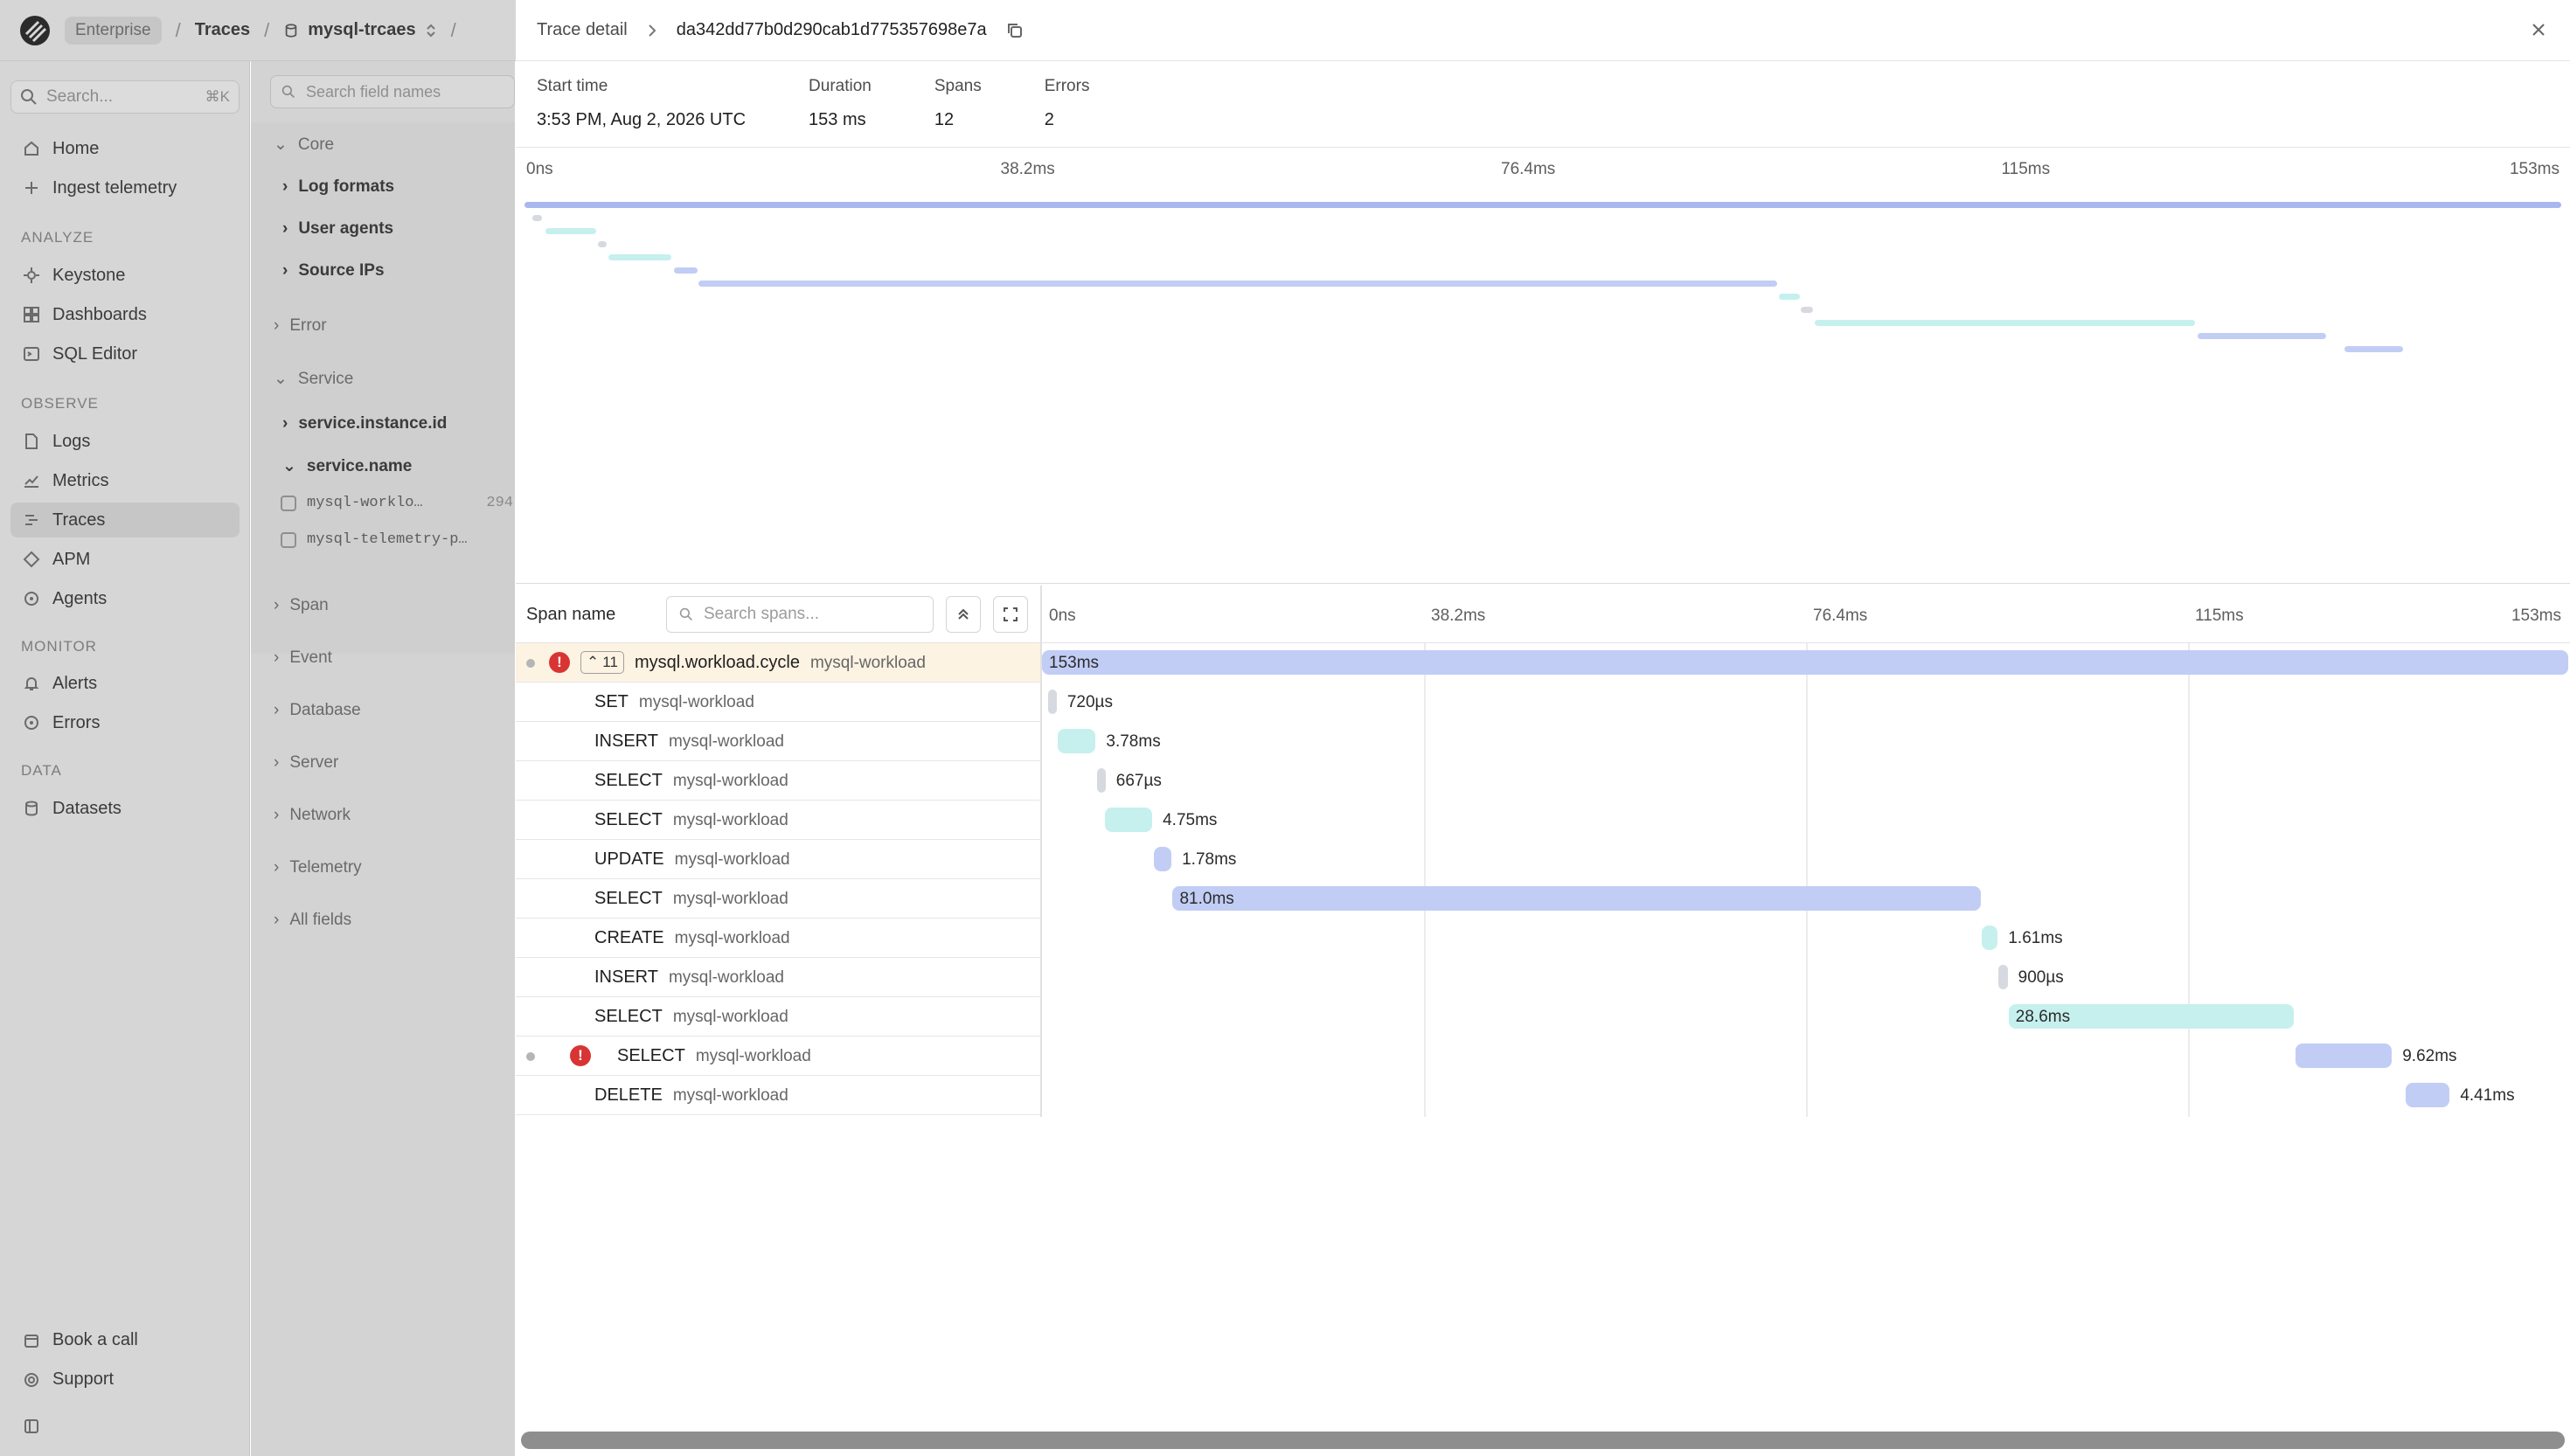  Describe the element at coordinates (602, 662) in the screenshot. I see `collapse-toggle: ⌃ 11` at that location.